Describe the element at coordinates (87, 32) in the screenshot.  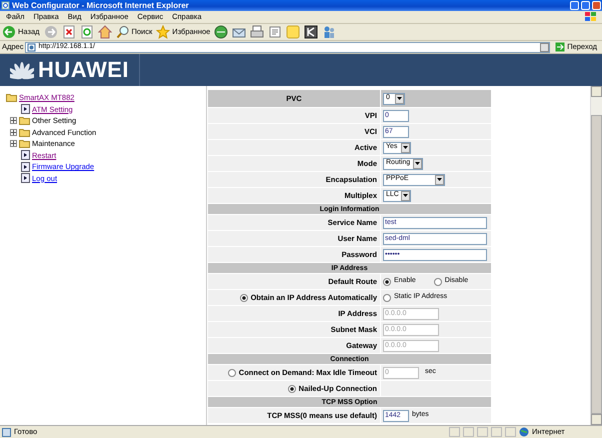
I see `refresh-icon` at that location.